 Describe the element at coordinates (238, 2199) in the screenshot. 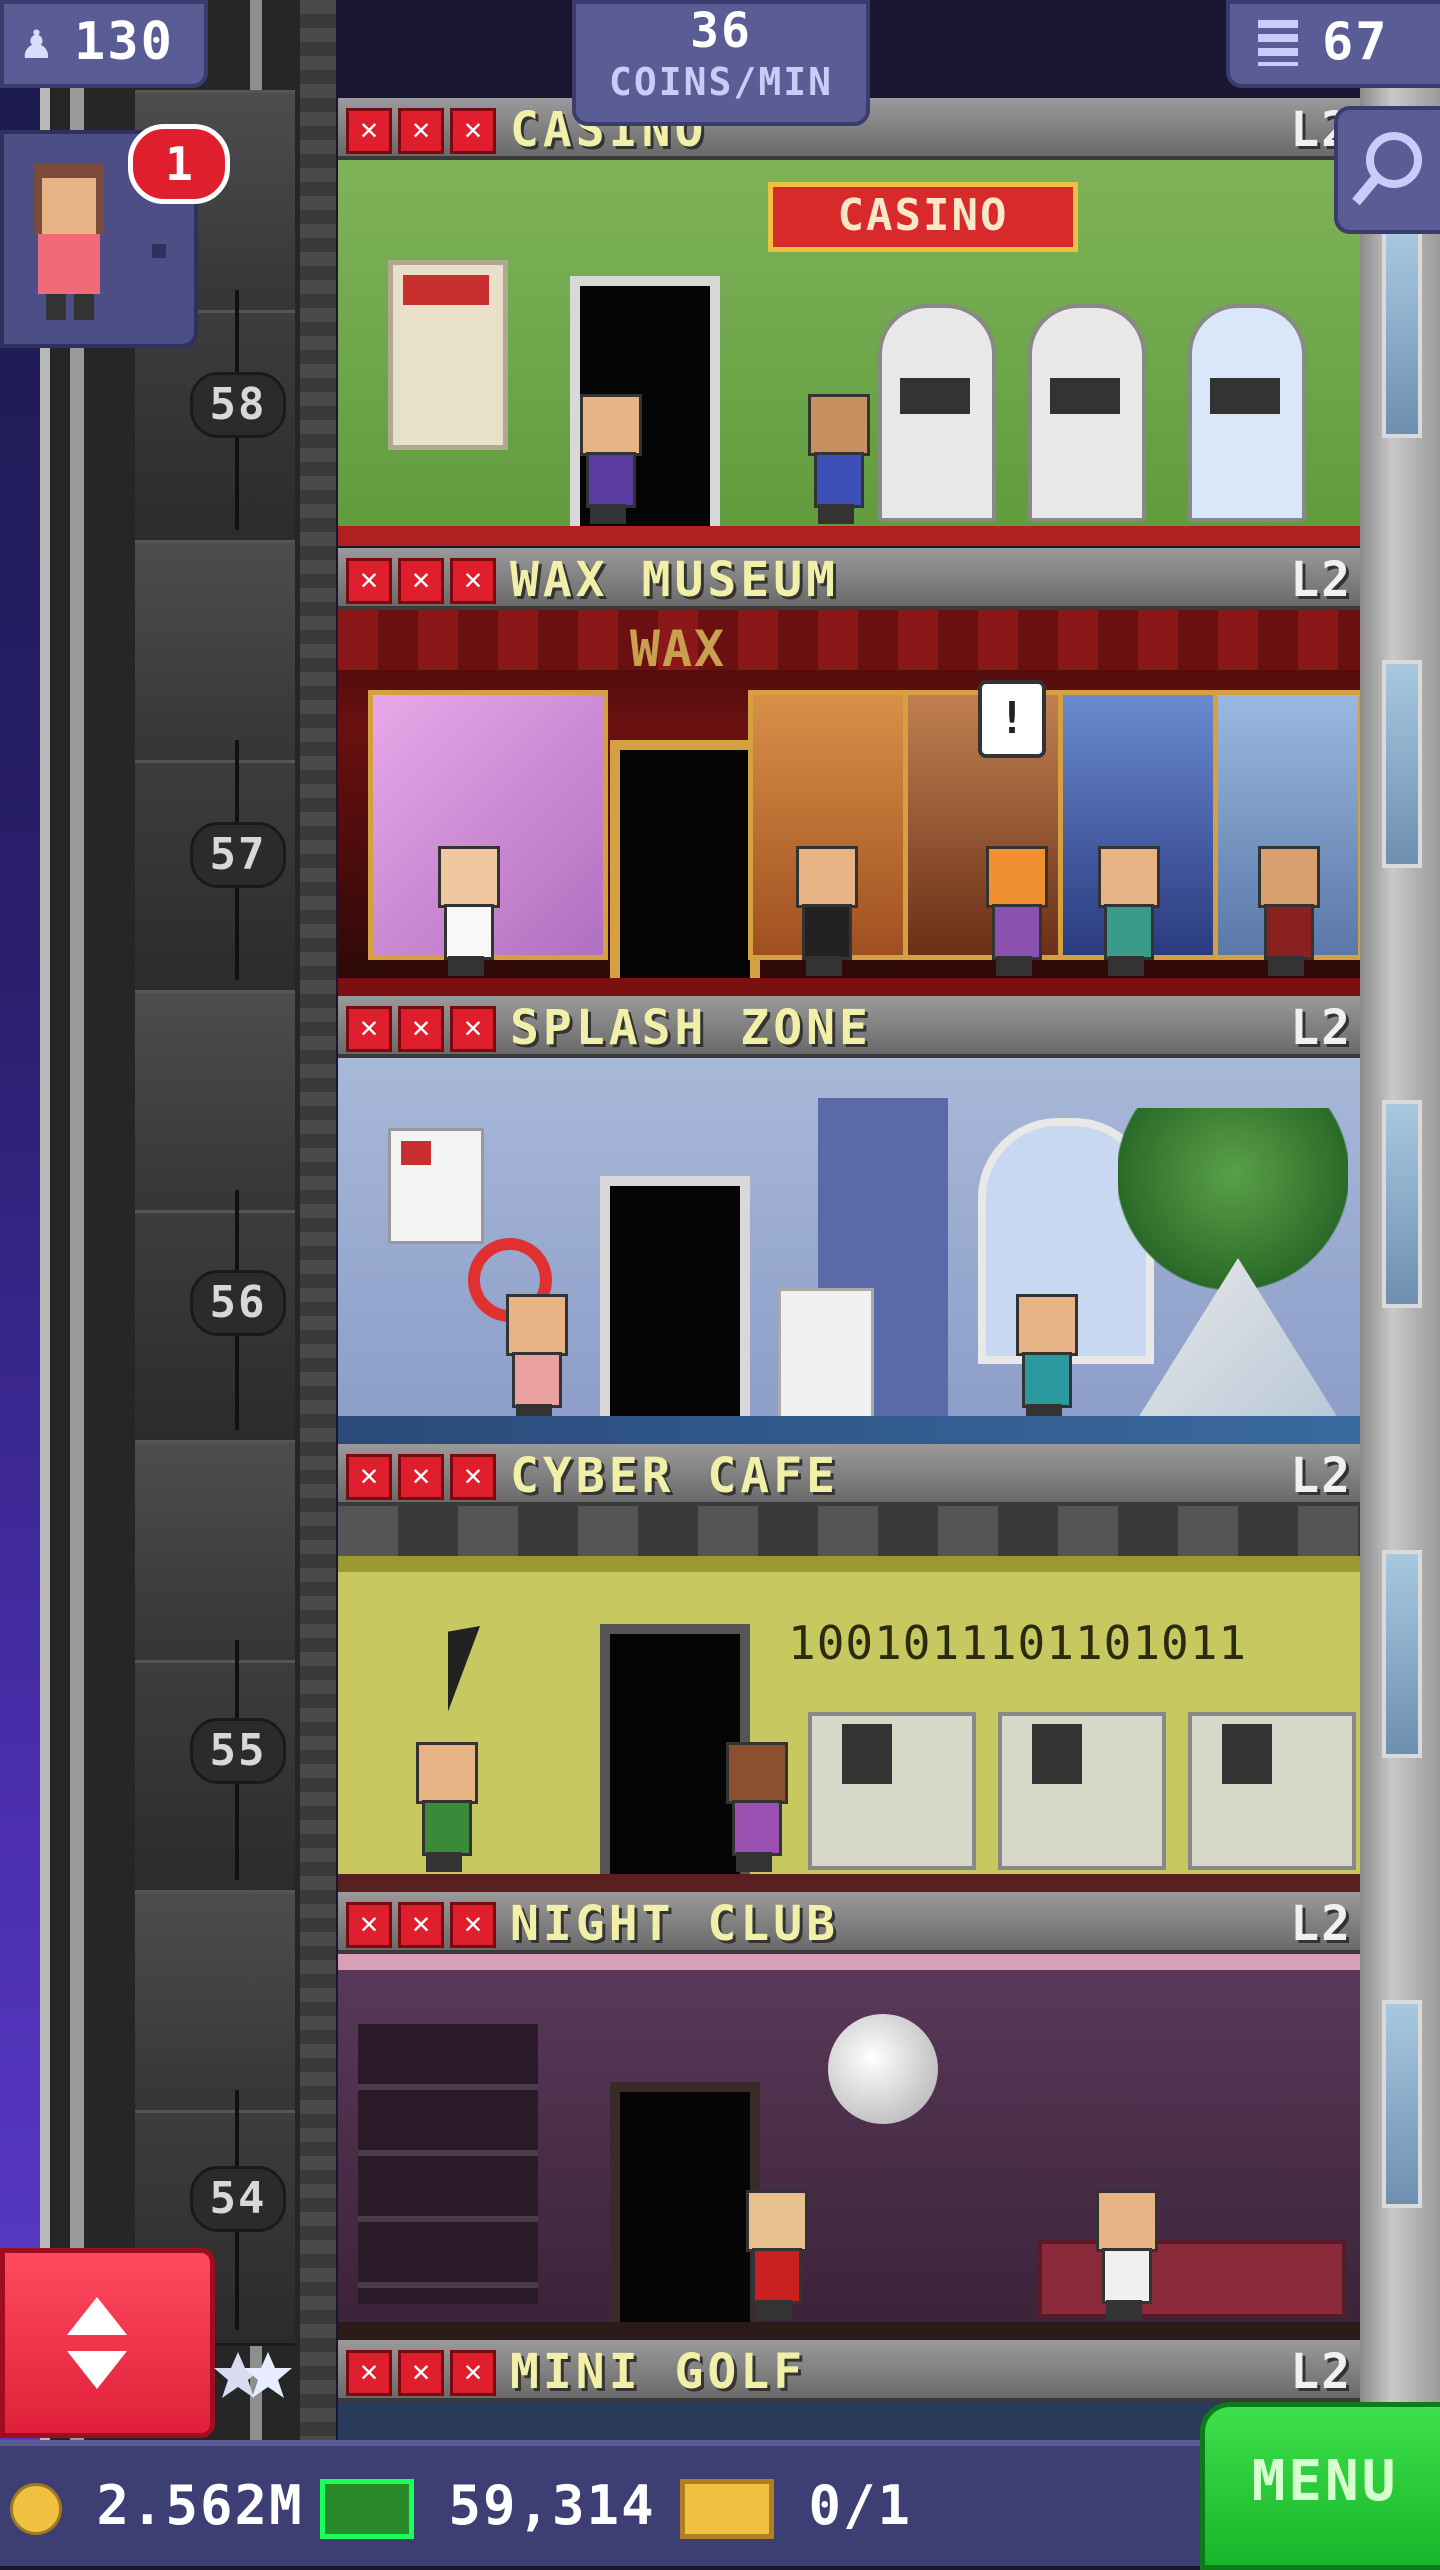

I see `floor-number-54: 54` at that location.